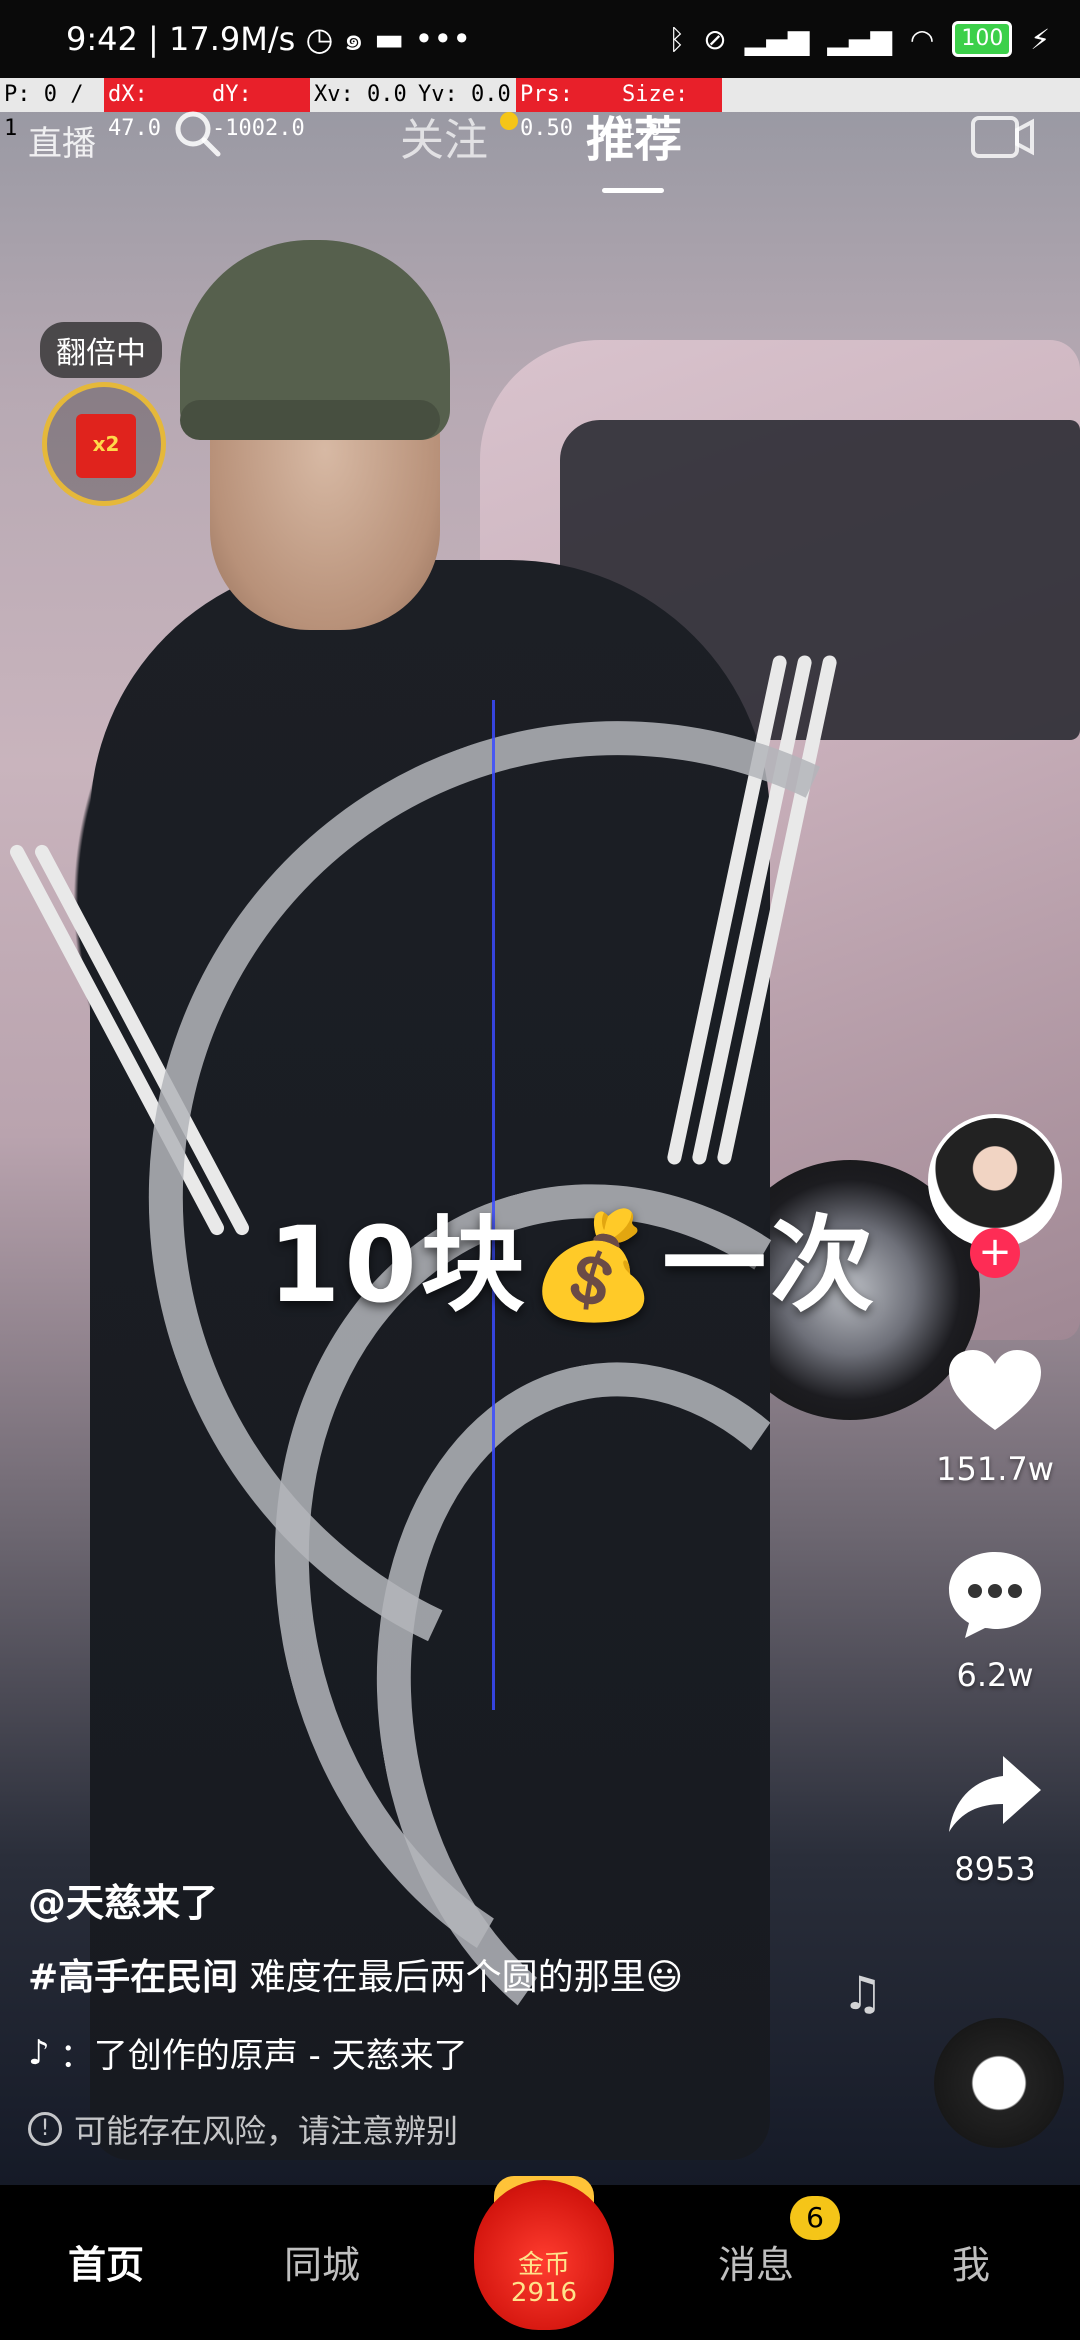 This screenshot has height=2340, width=1080. Describe the element at coordinates (444, 136) in the screenshot. I see `tab-follow: 关注` at that location.